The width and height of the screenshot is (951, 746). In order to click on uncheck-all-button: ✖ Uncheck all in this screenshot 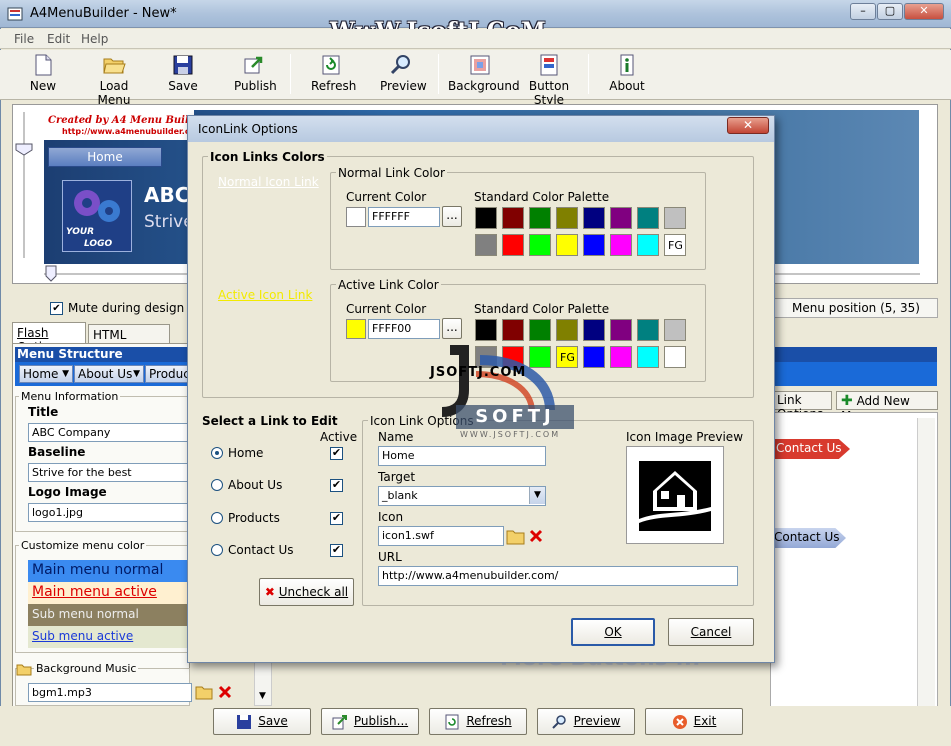, I will do `click(306, 592)`.